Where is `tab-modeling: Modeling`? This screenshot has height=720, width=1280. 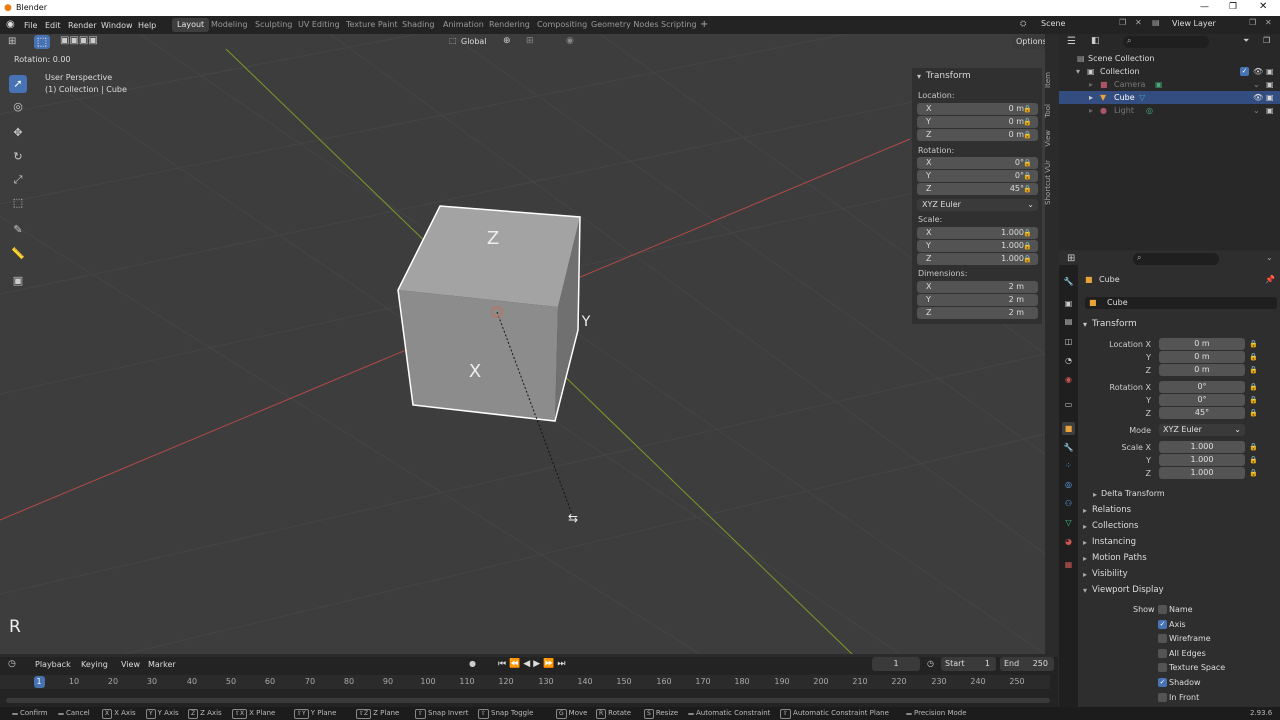
tab-modeling: Modeling is located at coordinates (229, 25).